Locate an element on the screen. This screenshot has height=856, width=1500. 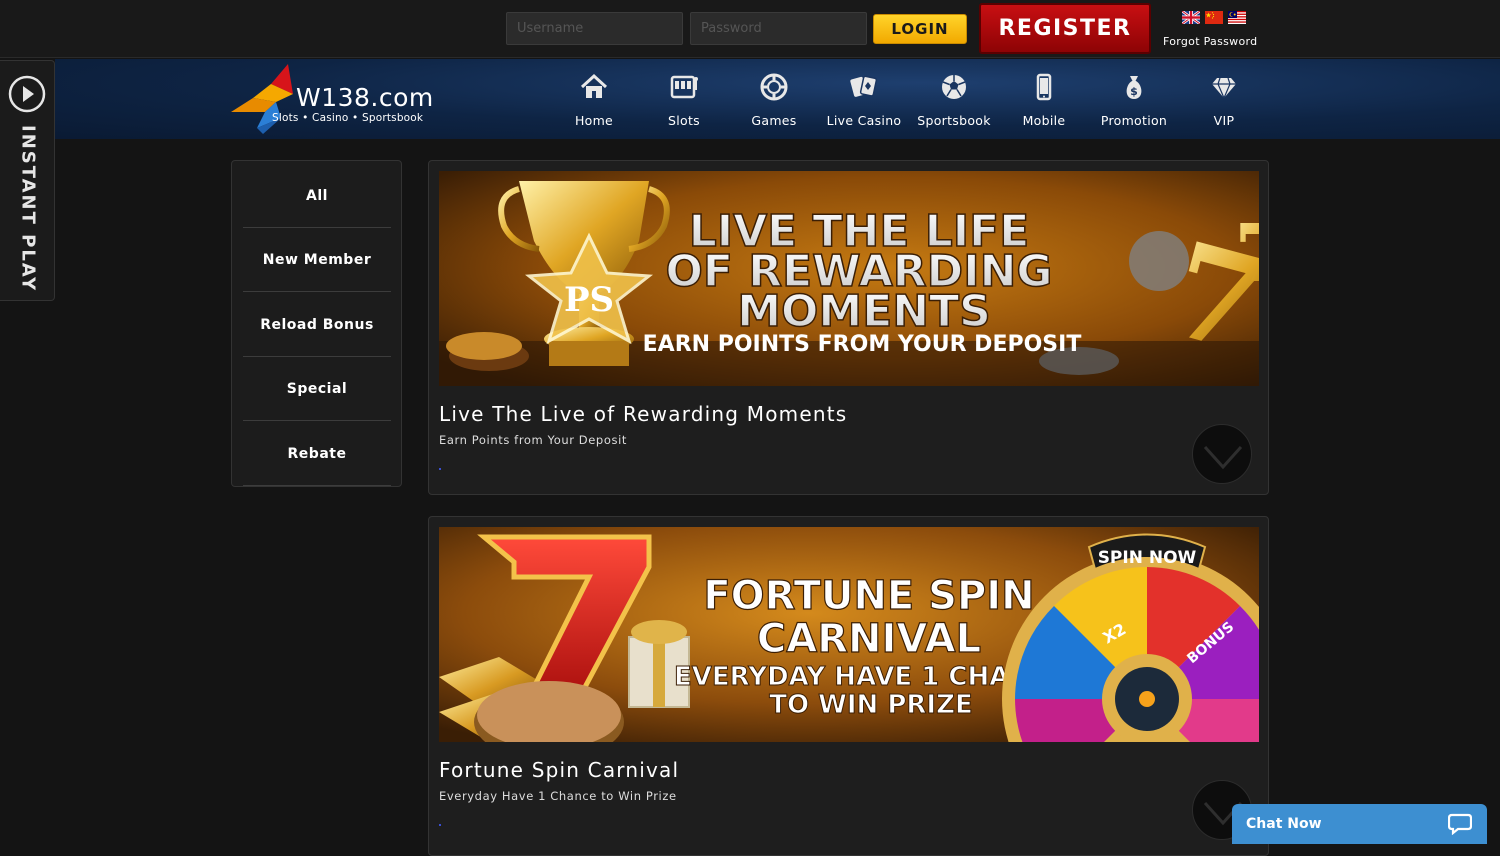
play-circle-icon is located at coordinates (27, 94).